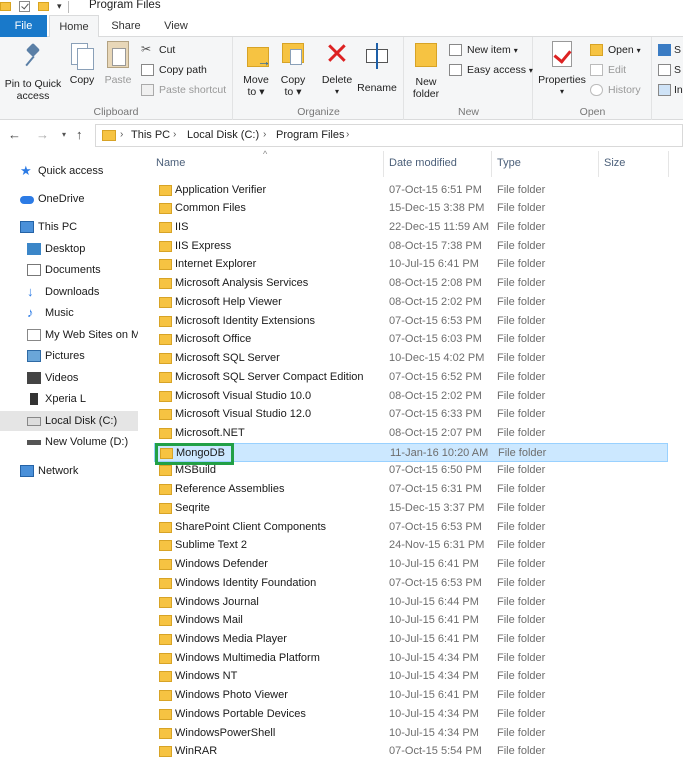 The image size is (683, 768). What do you see at coordinates (669, 50) in the screenshot?
I see `select-all-button: S` at bounding box center [669, 50].